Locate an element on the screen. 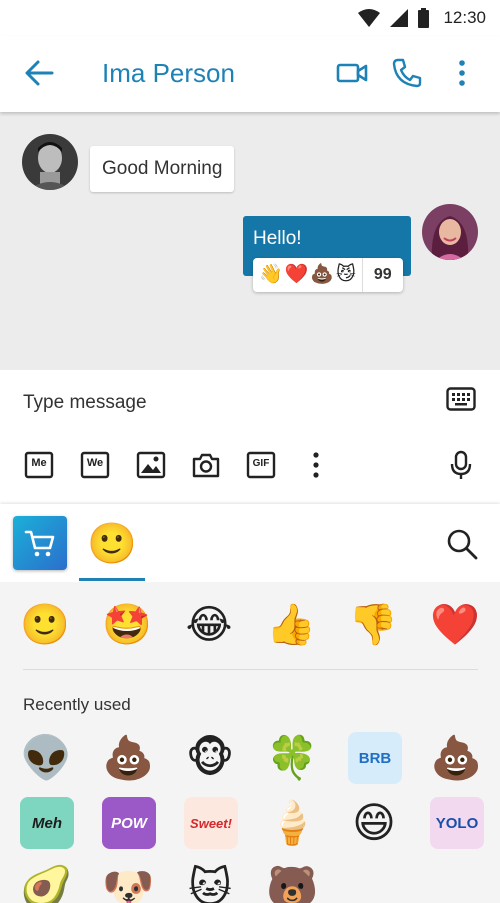 Image resolution: width=500 pixels, height=903 pixels. sticker-yolo: YOLO is located at coordinates (457, 823).